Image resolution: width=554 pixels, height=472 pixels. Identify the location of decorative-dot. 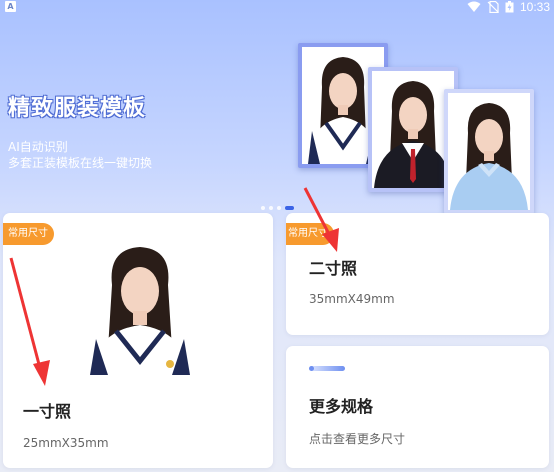
(311, 368).